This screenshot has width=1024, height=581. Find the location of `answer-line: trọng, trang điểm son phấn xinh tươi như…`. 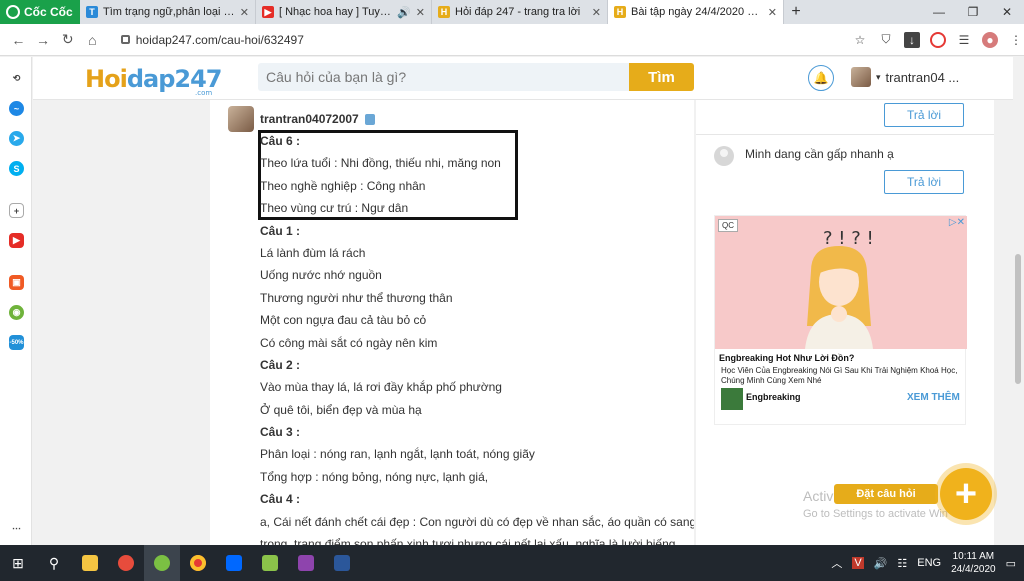

answer-line: trọng, trang điểm son phấn xinh tươi như… is located at coordinates (469, 541).